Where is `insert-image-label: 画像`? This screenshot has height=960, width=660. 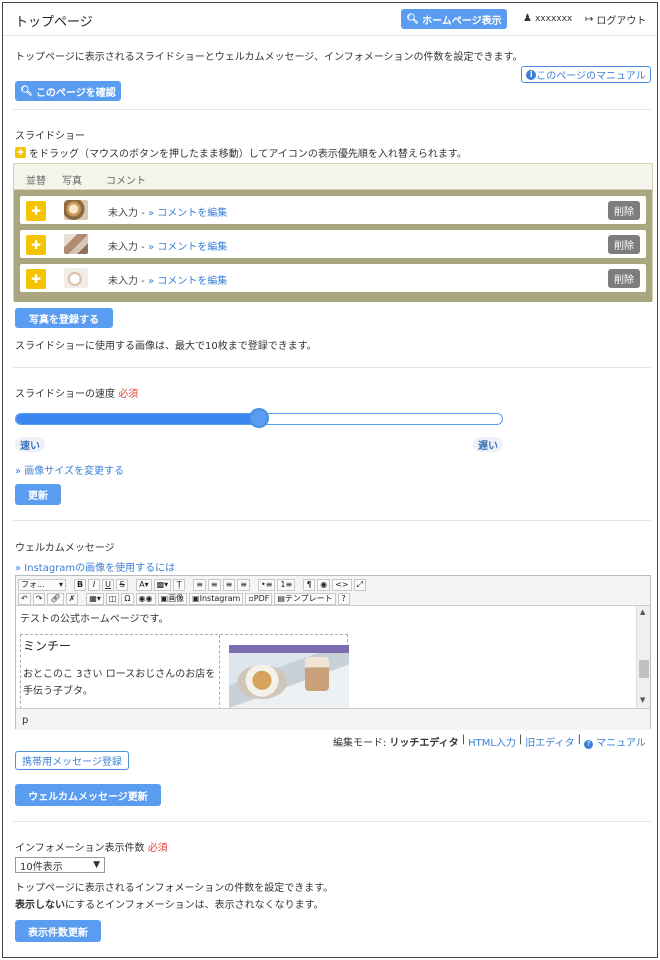
insert-image-label: 画像 is located at coordinates (176, 598).